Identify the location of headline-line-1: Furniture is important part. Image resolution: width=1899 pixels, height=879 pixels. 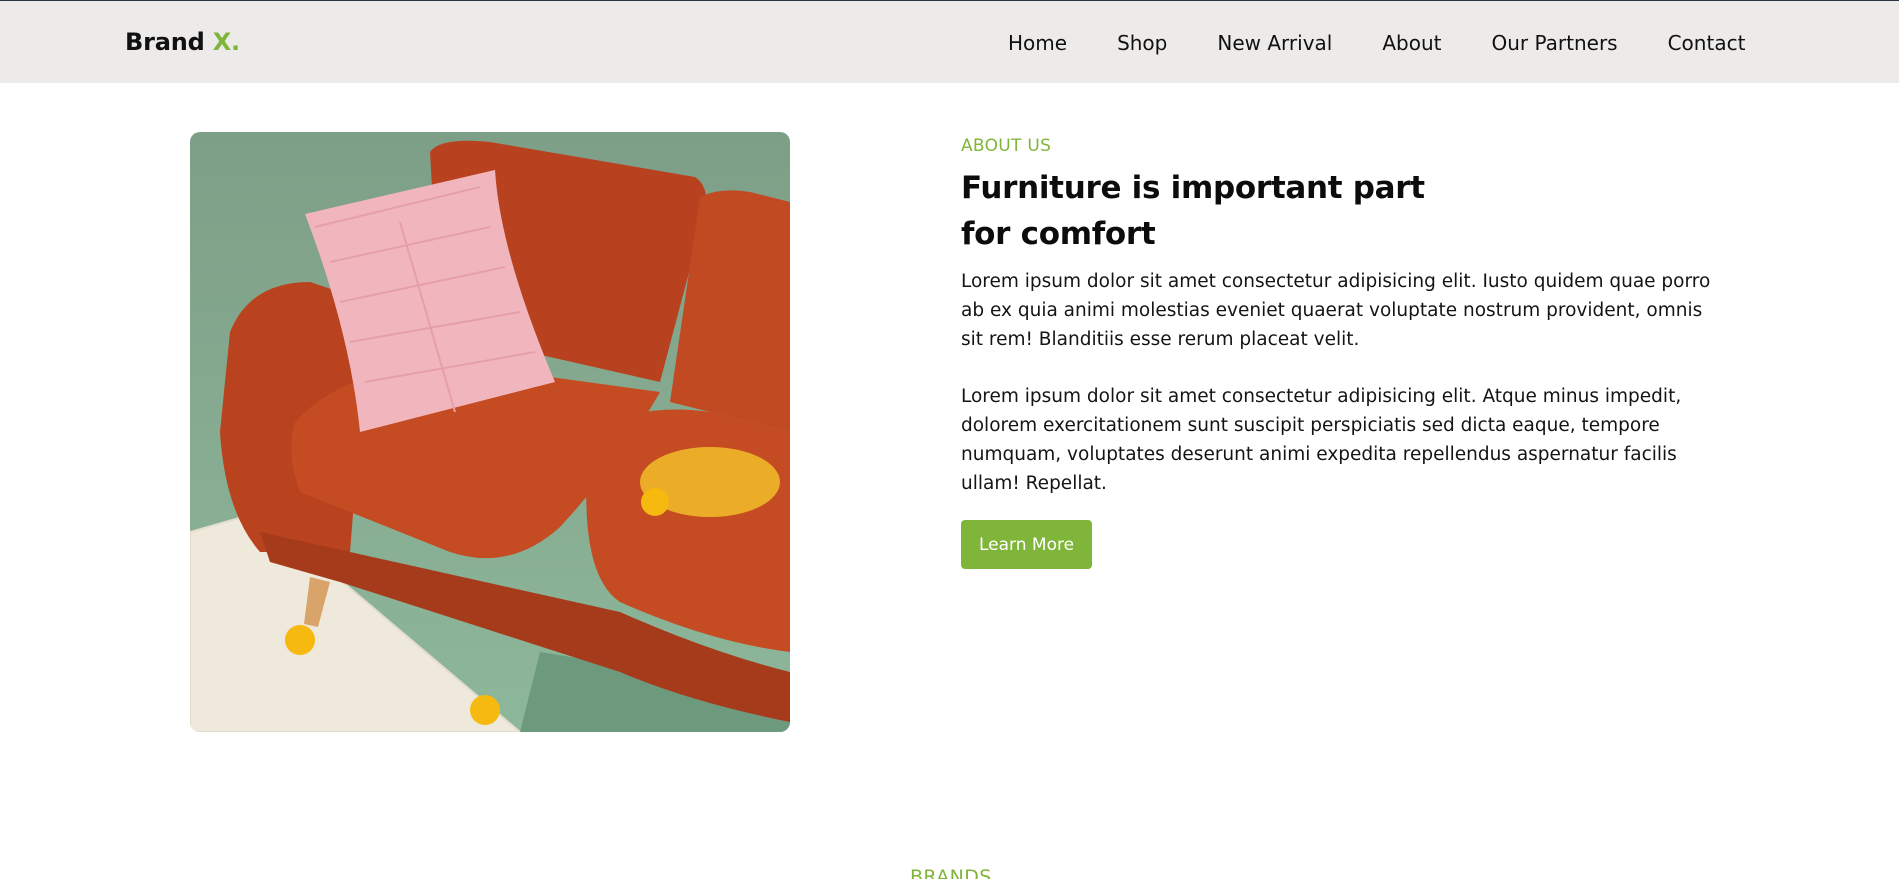
(1193, 188).